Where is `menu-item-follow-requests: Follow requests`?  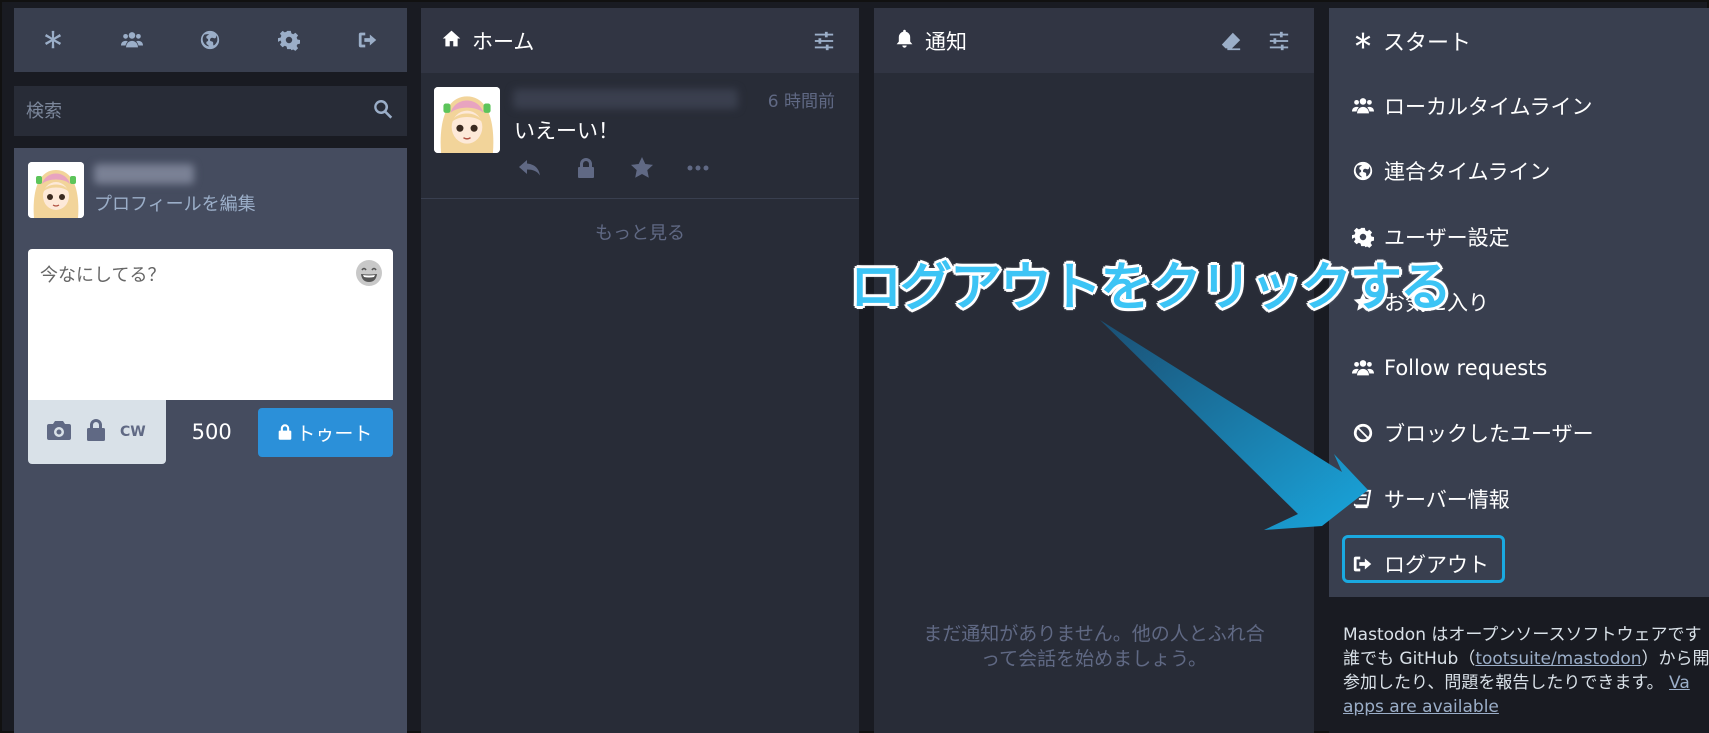
menu-item-follow-requests: Follow requests is located at coordinates (1519, 368).